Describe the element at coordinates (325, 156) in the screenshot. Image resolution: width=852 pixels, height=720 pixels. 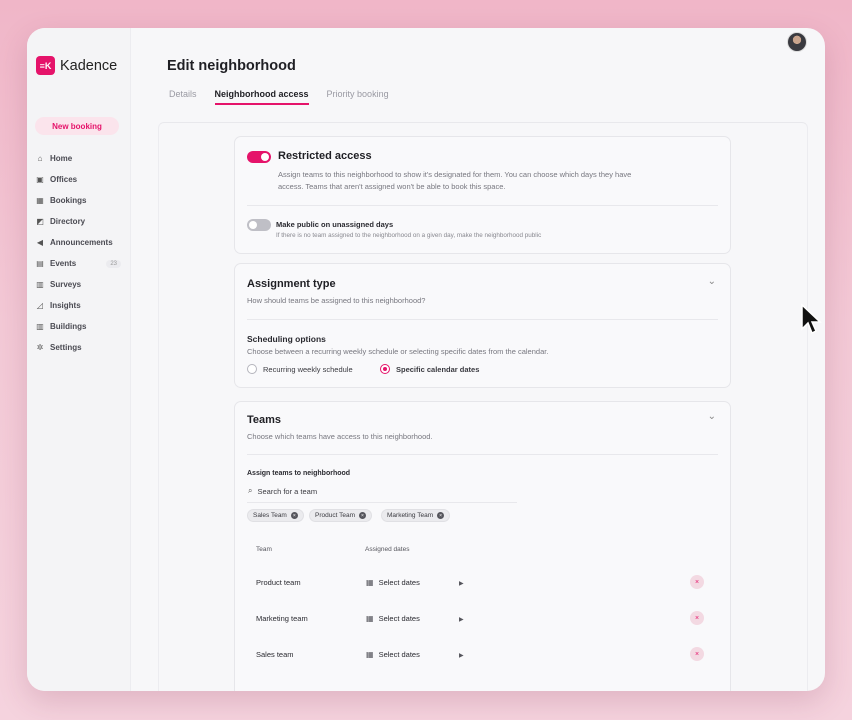
I see `restricted-access-title: Restricted access` at that location.